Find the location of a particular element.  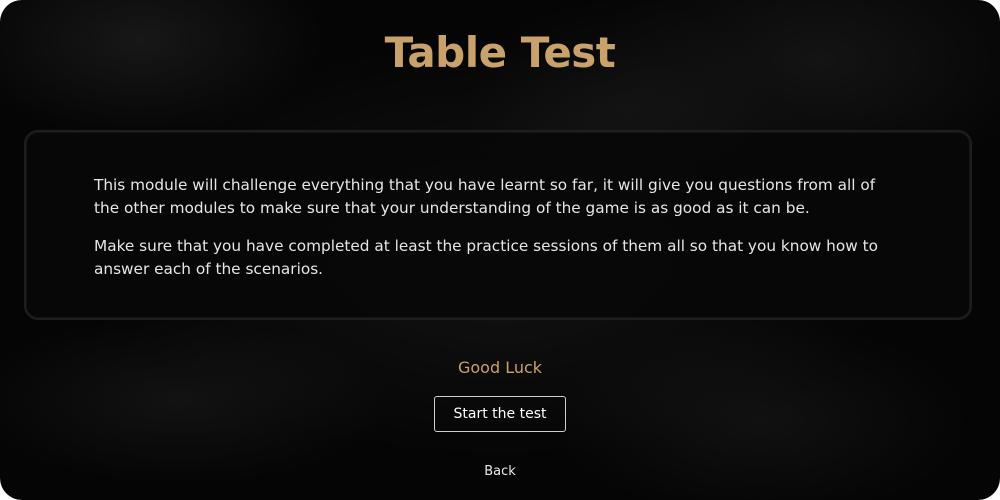

good-luck-text: Good Luck is located at coordinates (500, 367).